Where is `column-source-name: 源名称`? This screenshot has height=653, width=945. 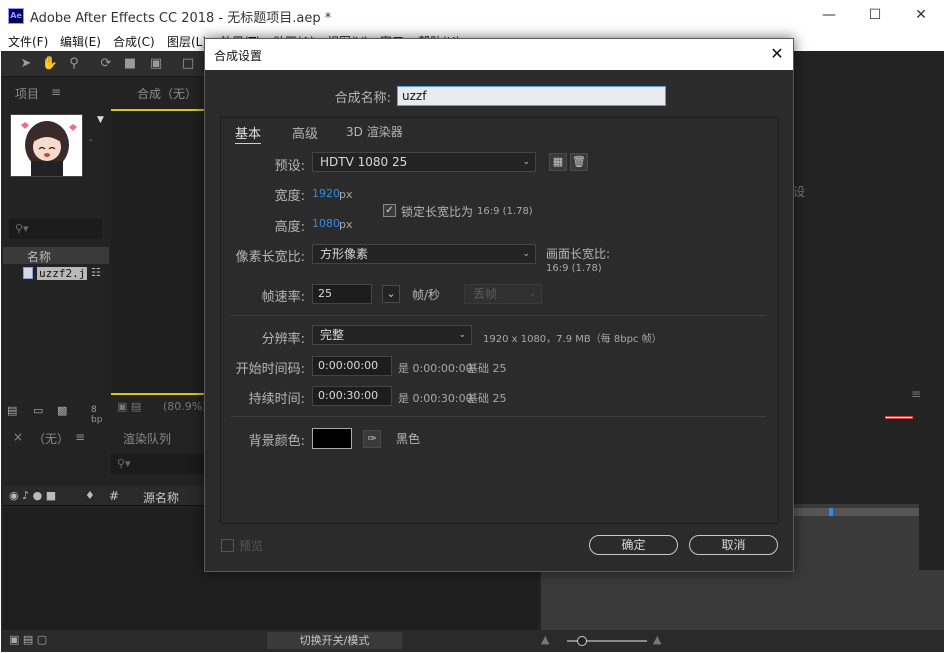
column-source-name: 源名称 is located at coordinates (161, 497).